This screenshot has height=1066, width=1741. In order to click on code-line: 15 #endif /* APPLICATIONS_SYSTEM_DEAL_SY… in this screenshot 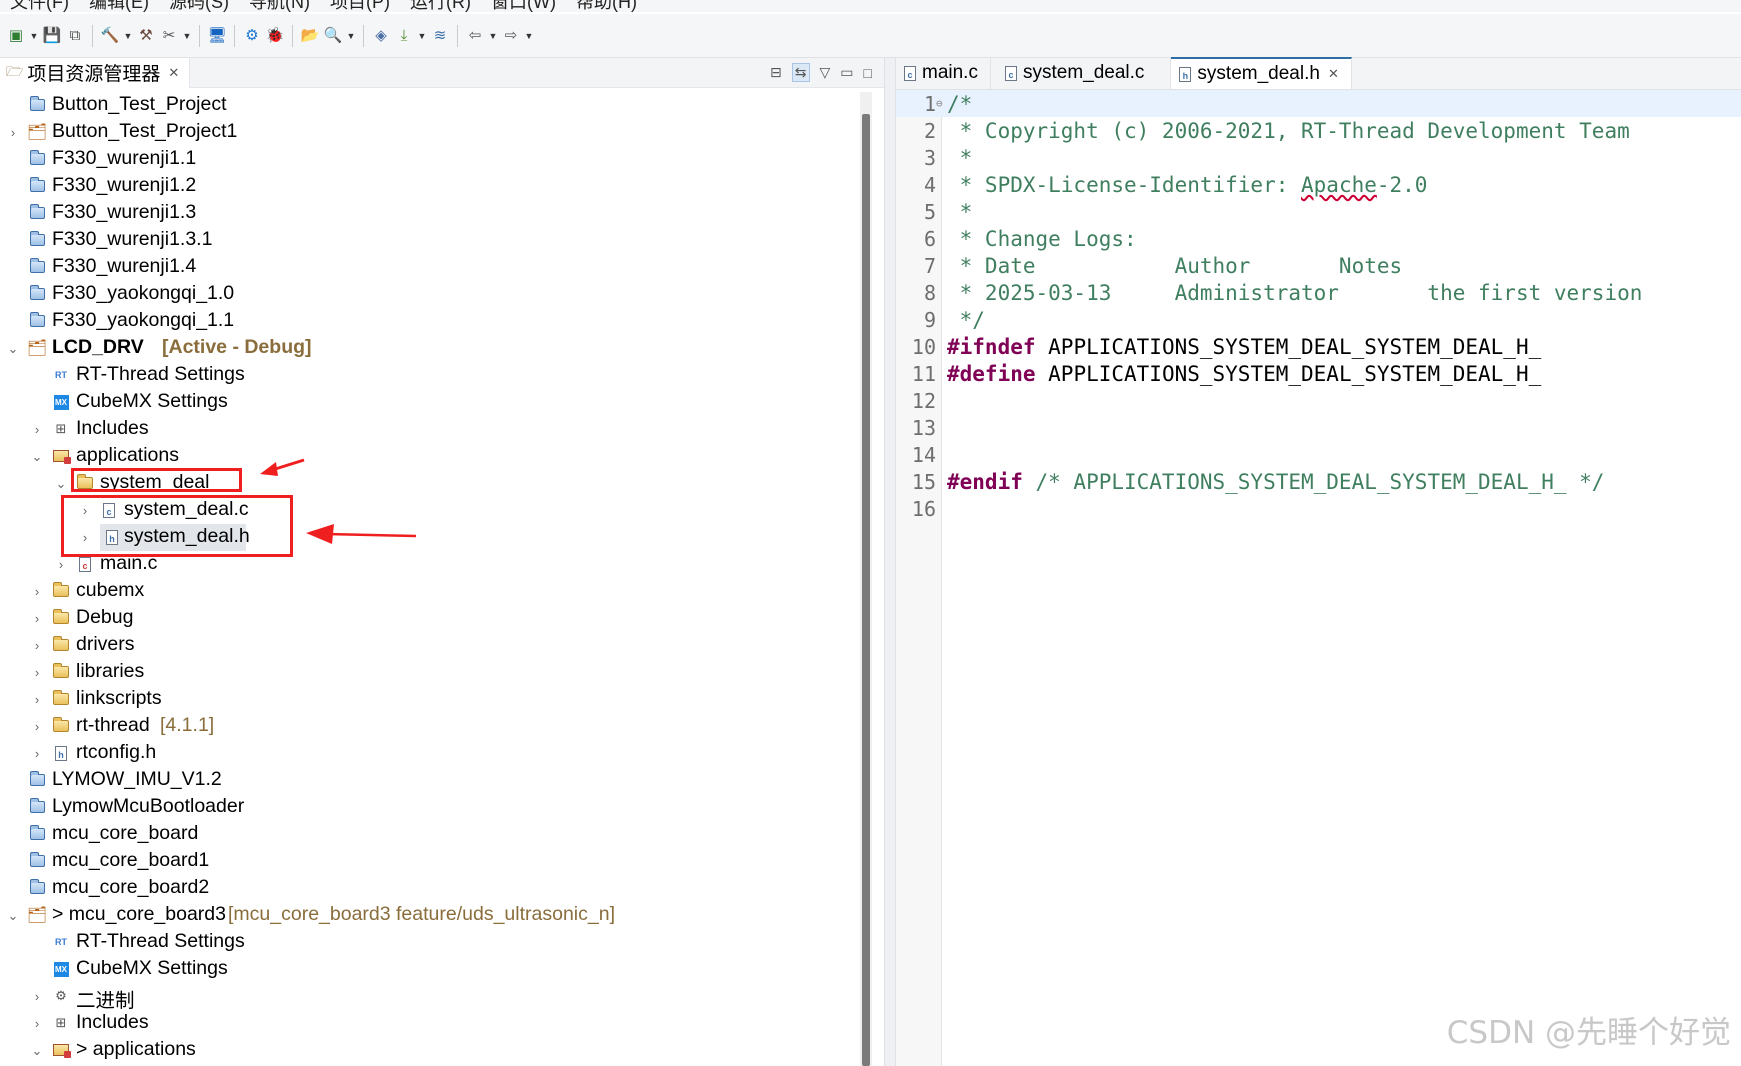, I will do `click(1318, 481)`.